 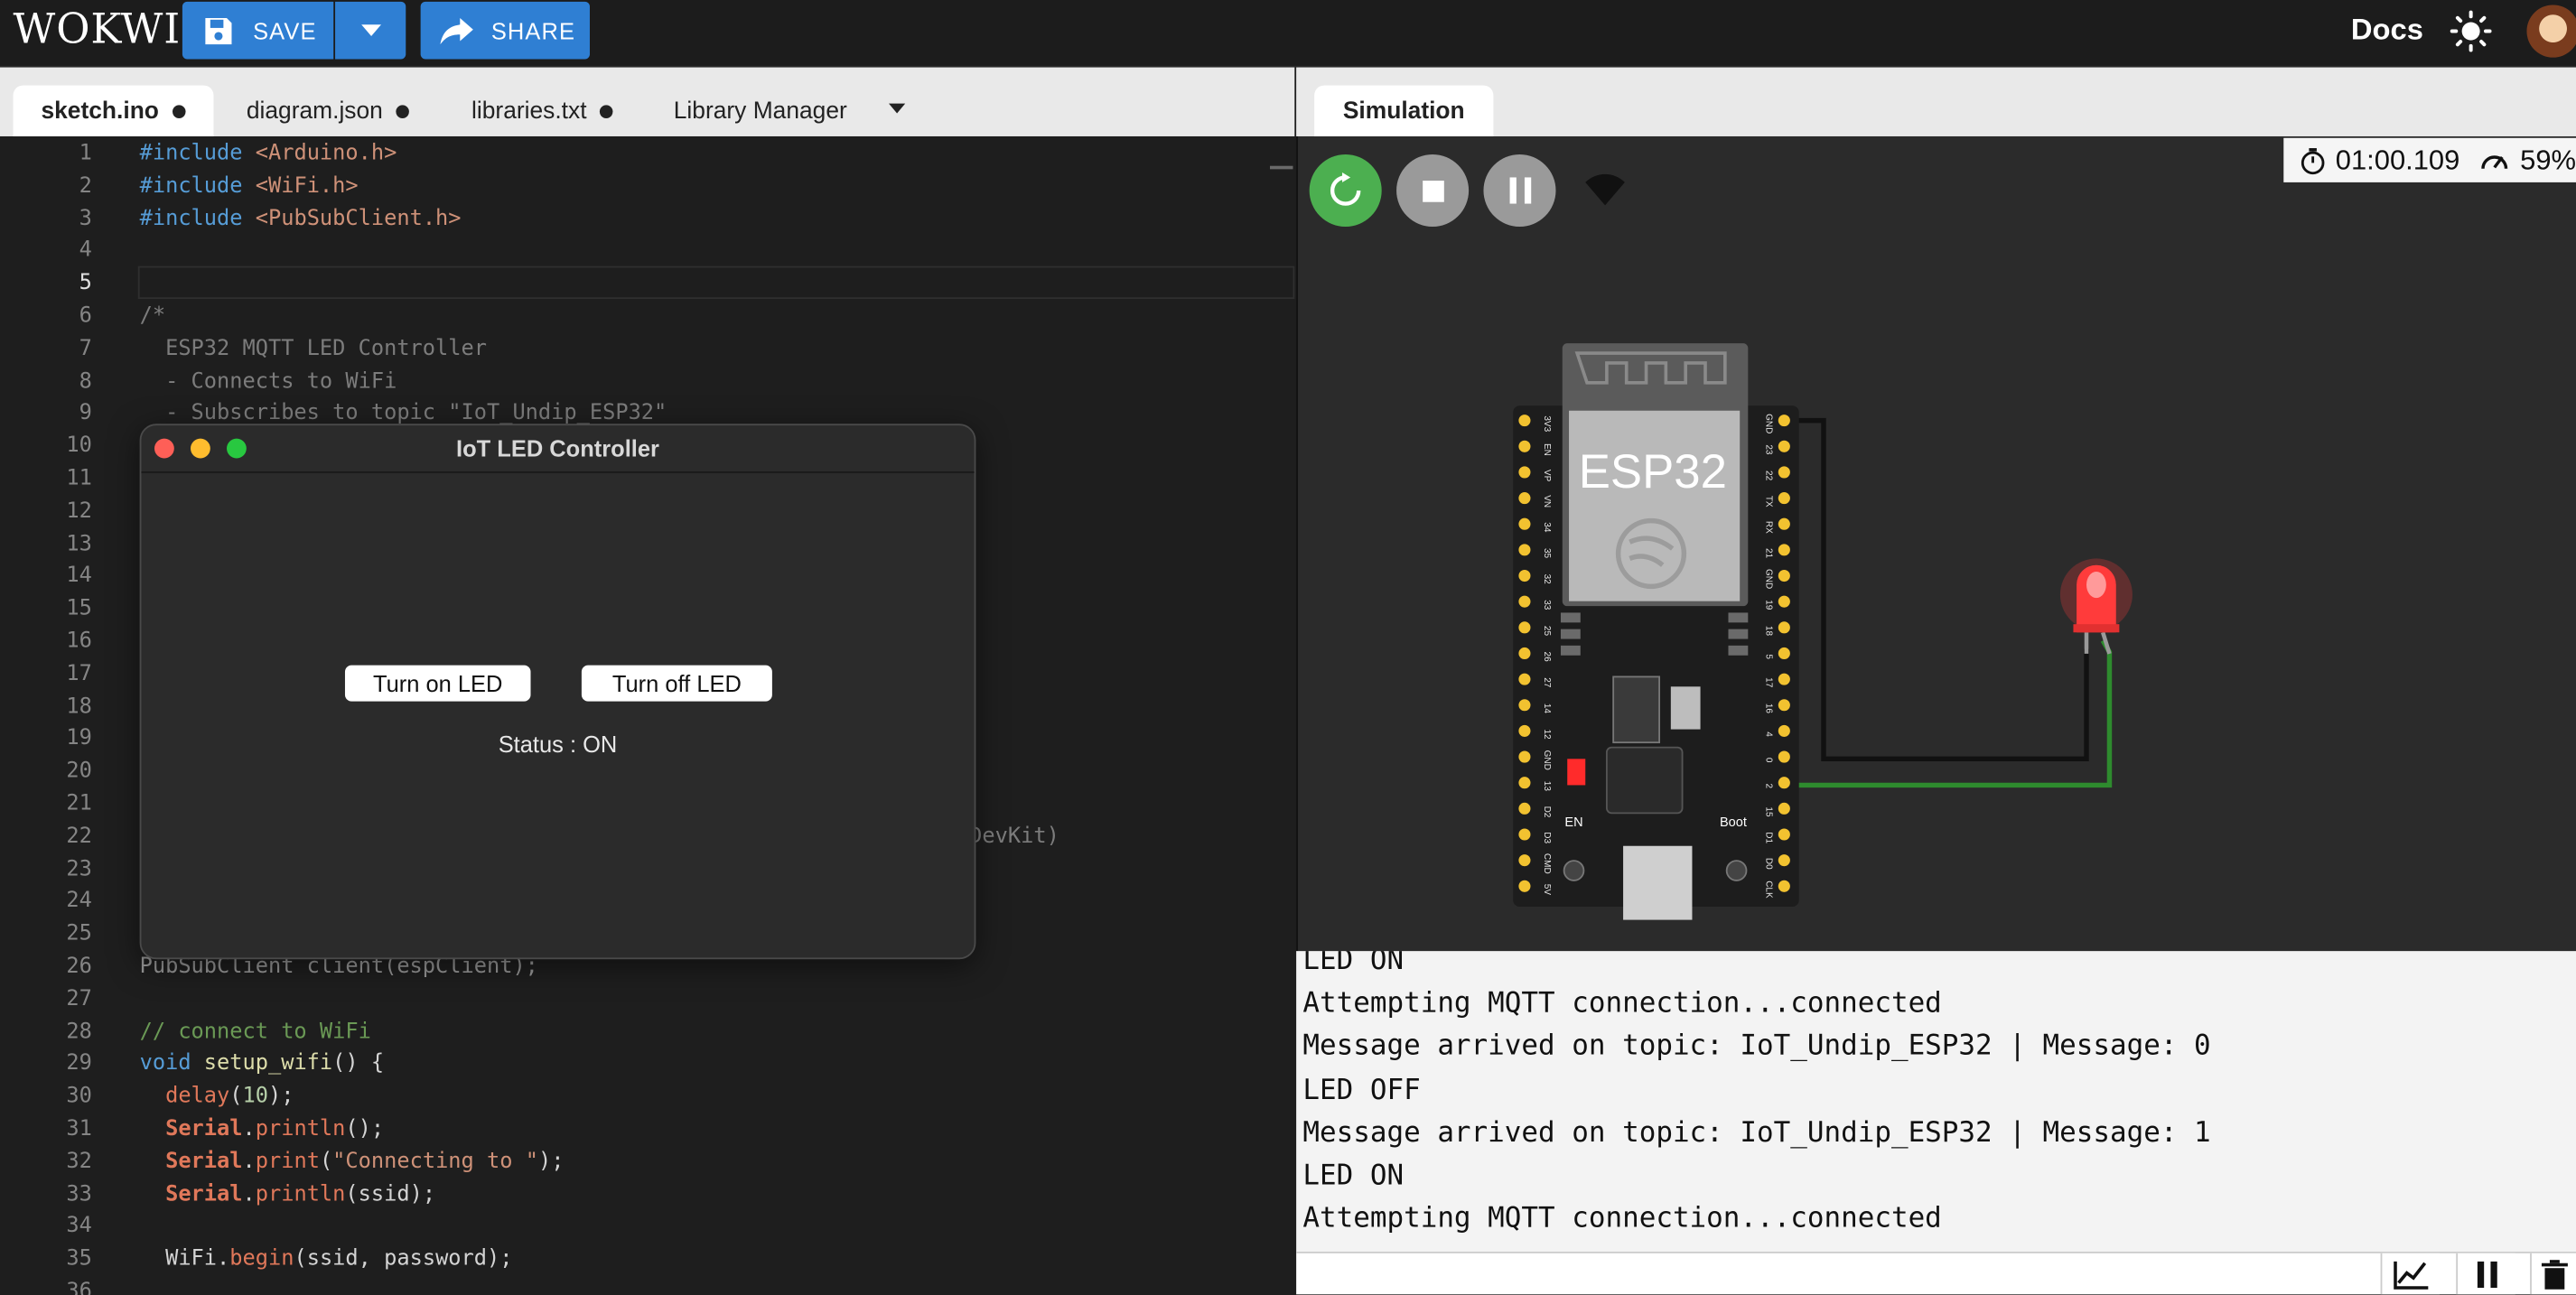 What do you see at coordinates (1784, 523) in the screenshot?
I see `pin-rx` at bounding box center [1784, 523].